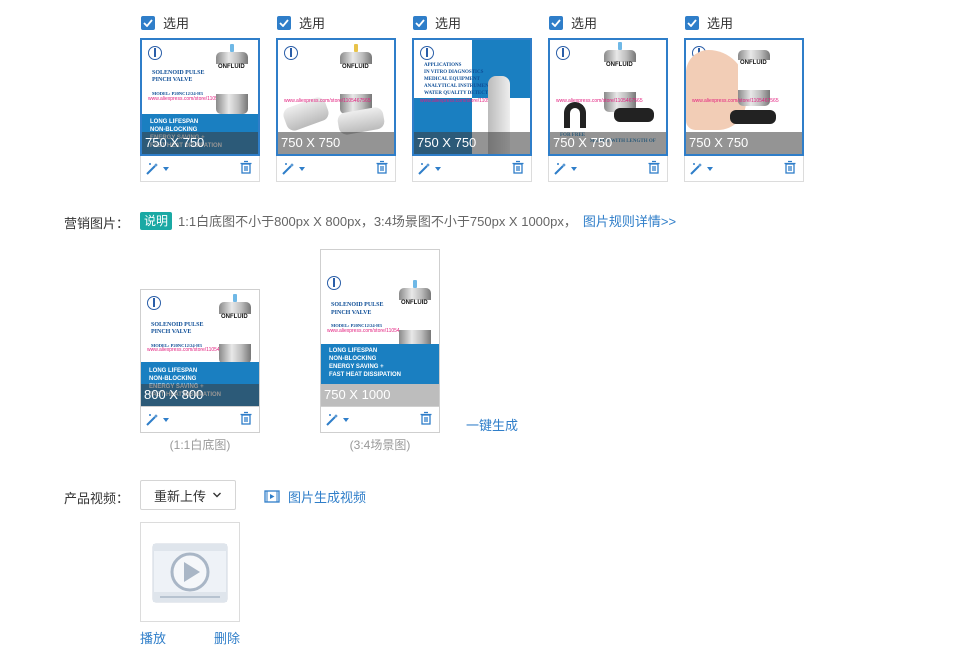  I want to click on image-to-video: 图片生成视频, so click(315, 496).